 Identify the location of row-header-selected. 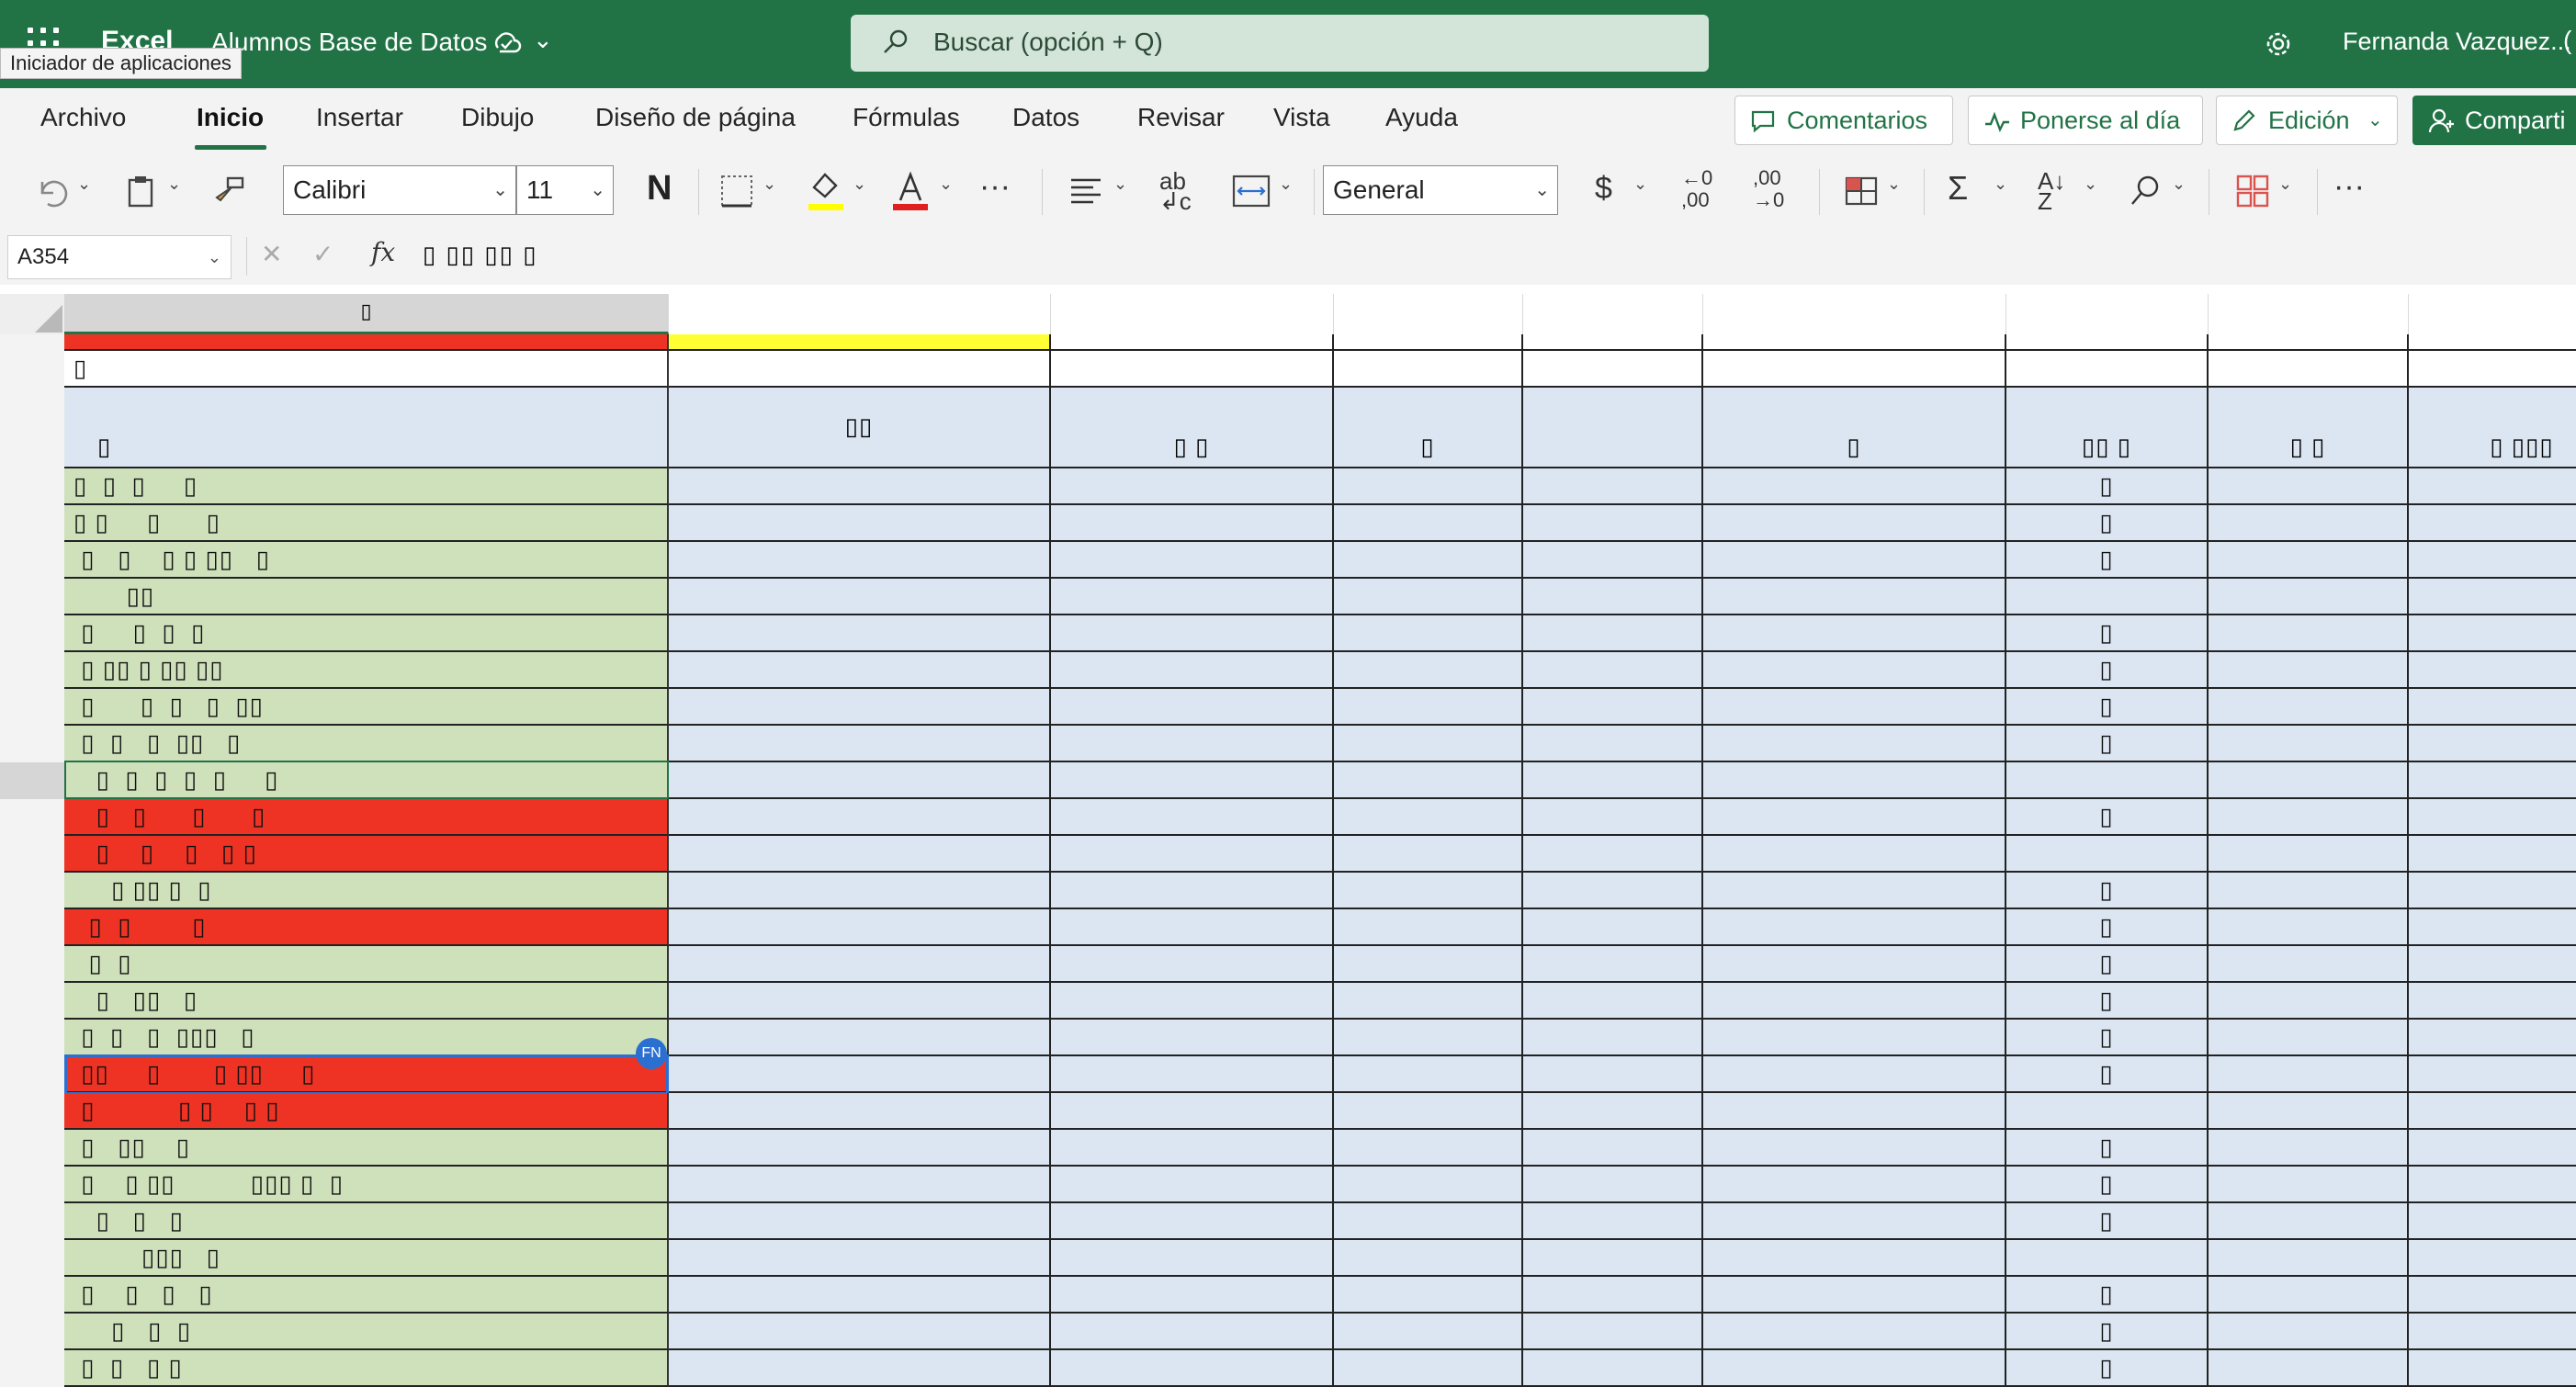
(32, 780).